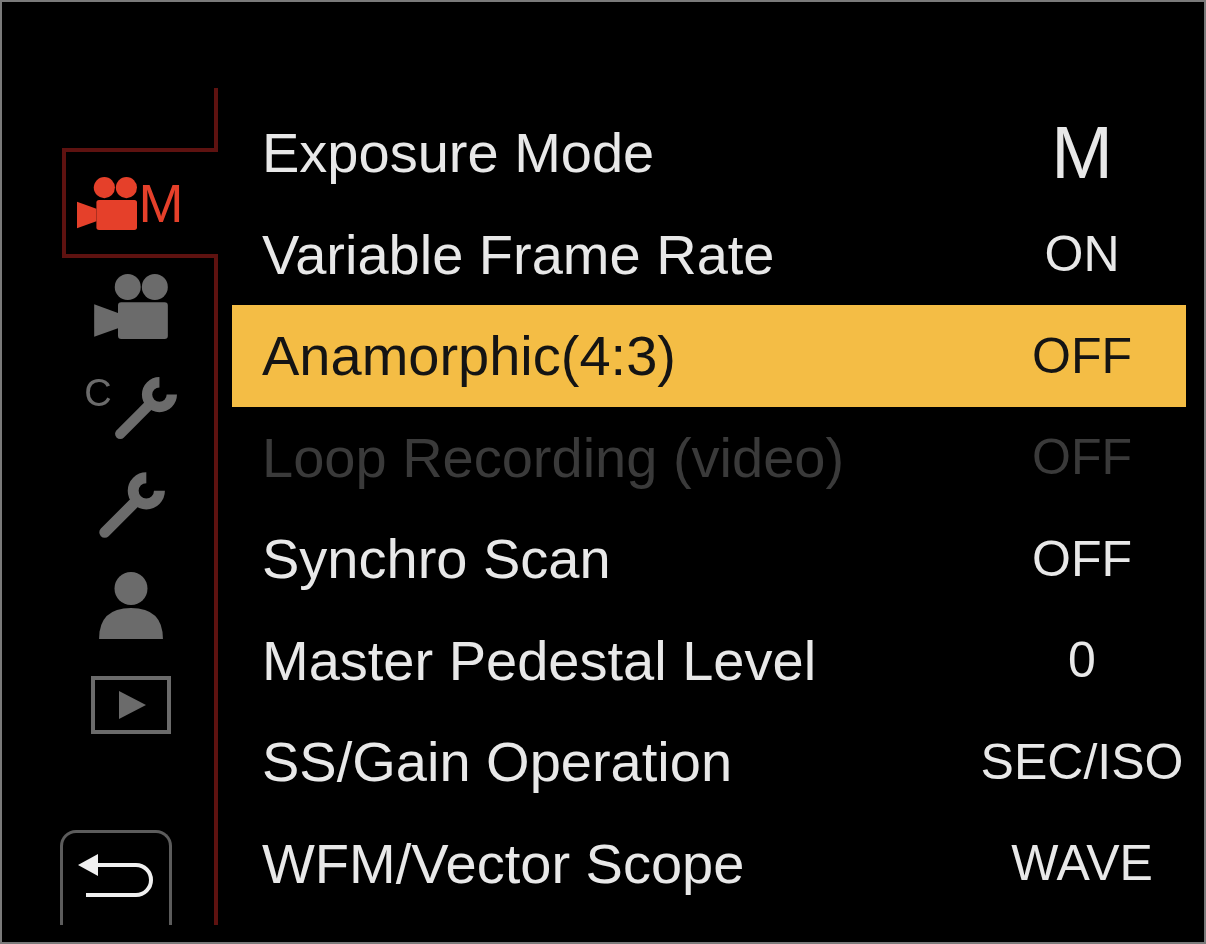  What do you see at coordinates (140, 203) in the screenshot?
I see `menu-tab: M` at bounding box center [140, 203].